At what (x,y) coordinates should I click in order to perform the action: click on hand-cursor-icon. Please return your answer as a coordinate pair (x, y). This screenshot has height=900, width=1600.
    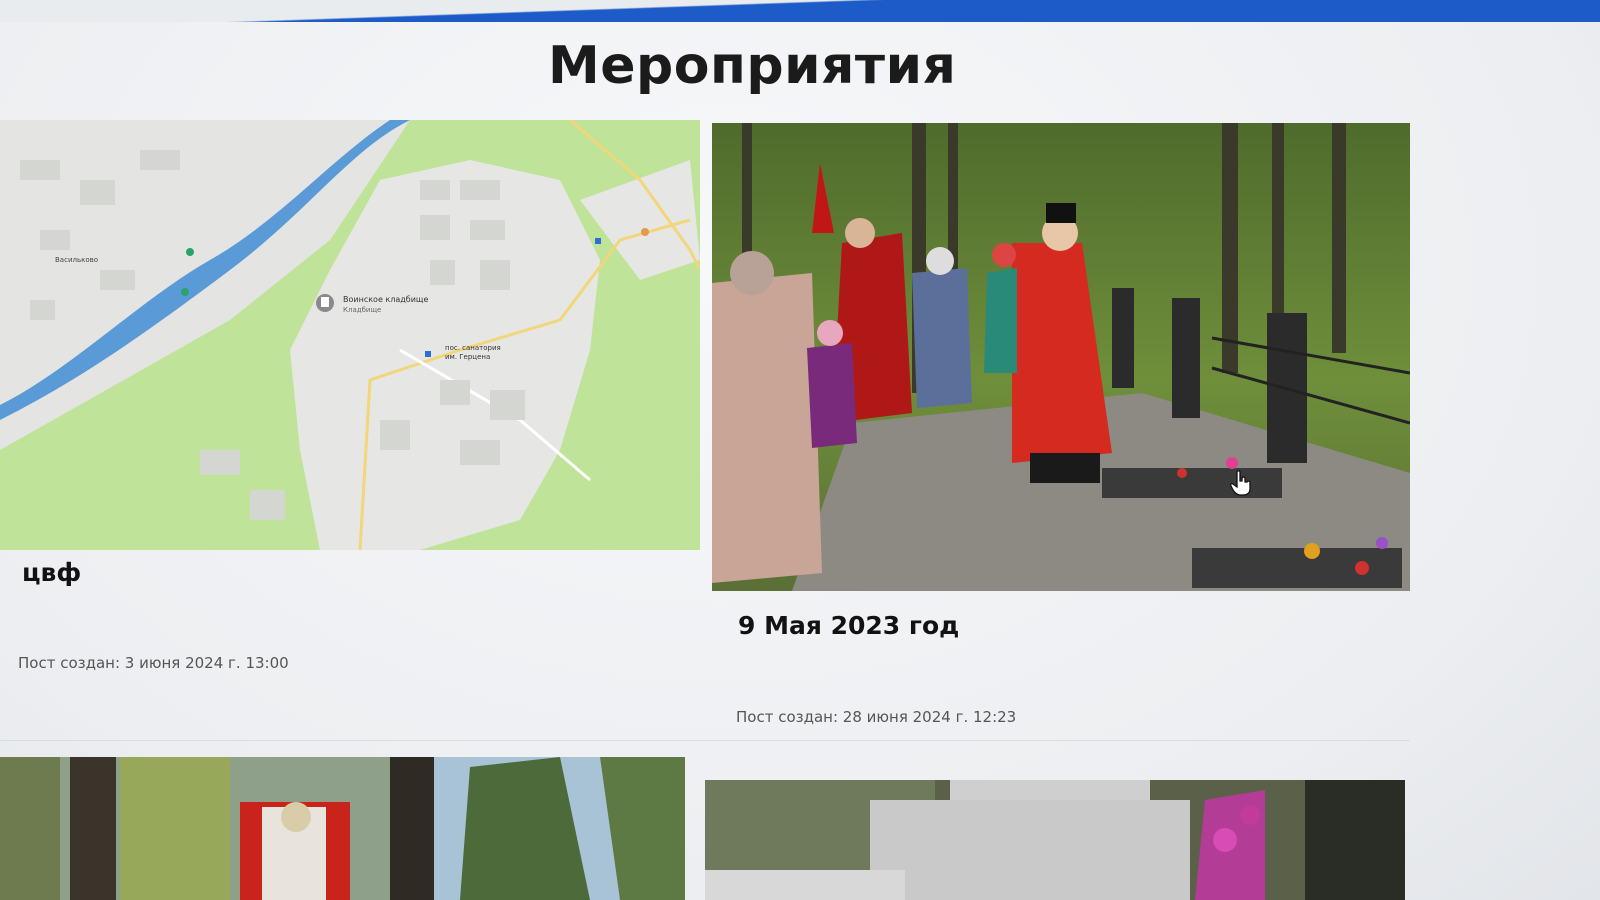
    Looking at the image, I should click on (1240, 483).